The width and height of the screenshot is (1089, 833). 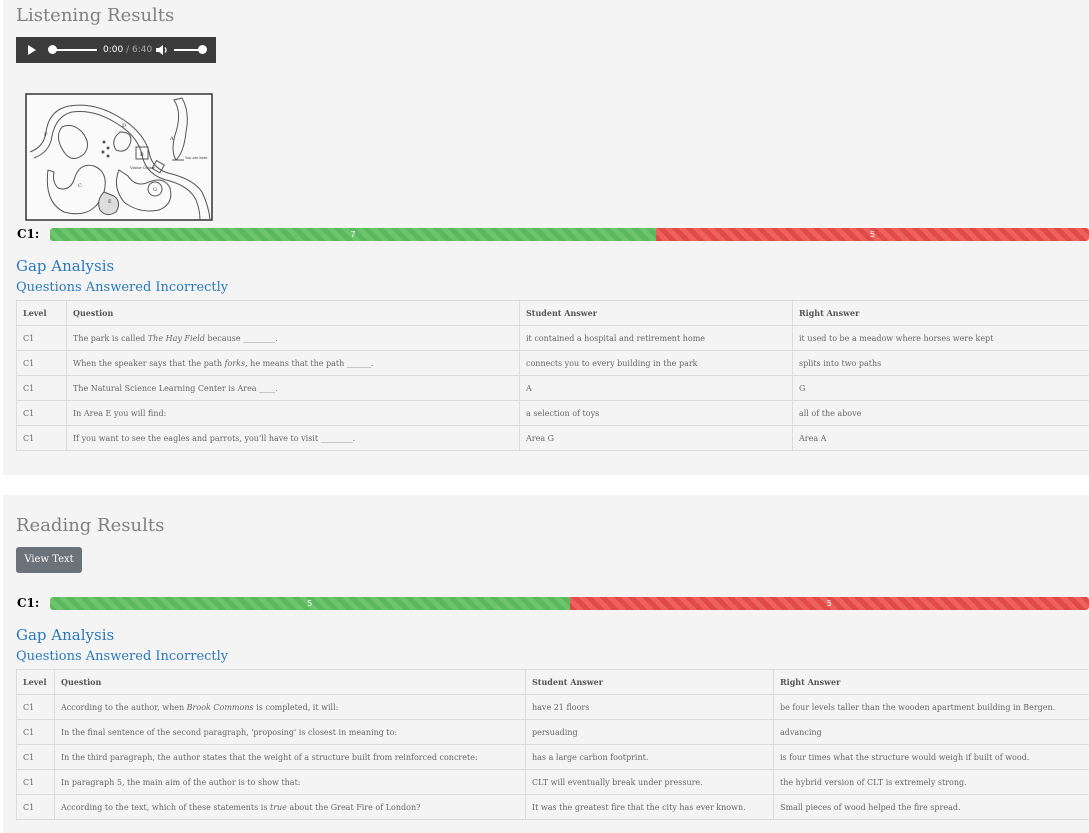 I want to click on audio-time: 0:00 / 6:40, so click(x=127, y=50).